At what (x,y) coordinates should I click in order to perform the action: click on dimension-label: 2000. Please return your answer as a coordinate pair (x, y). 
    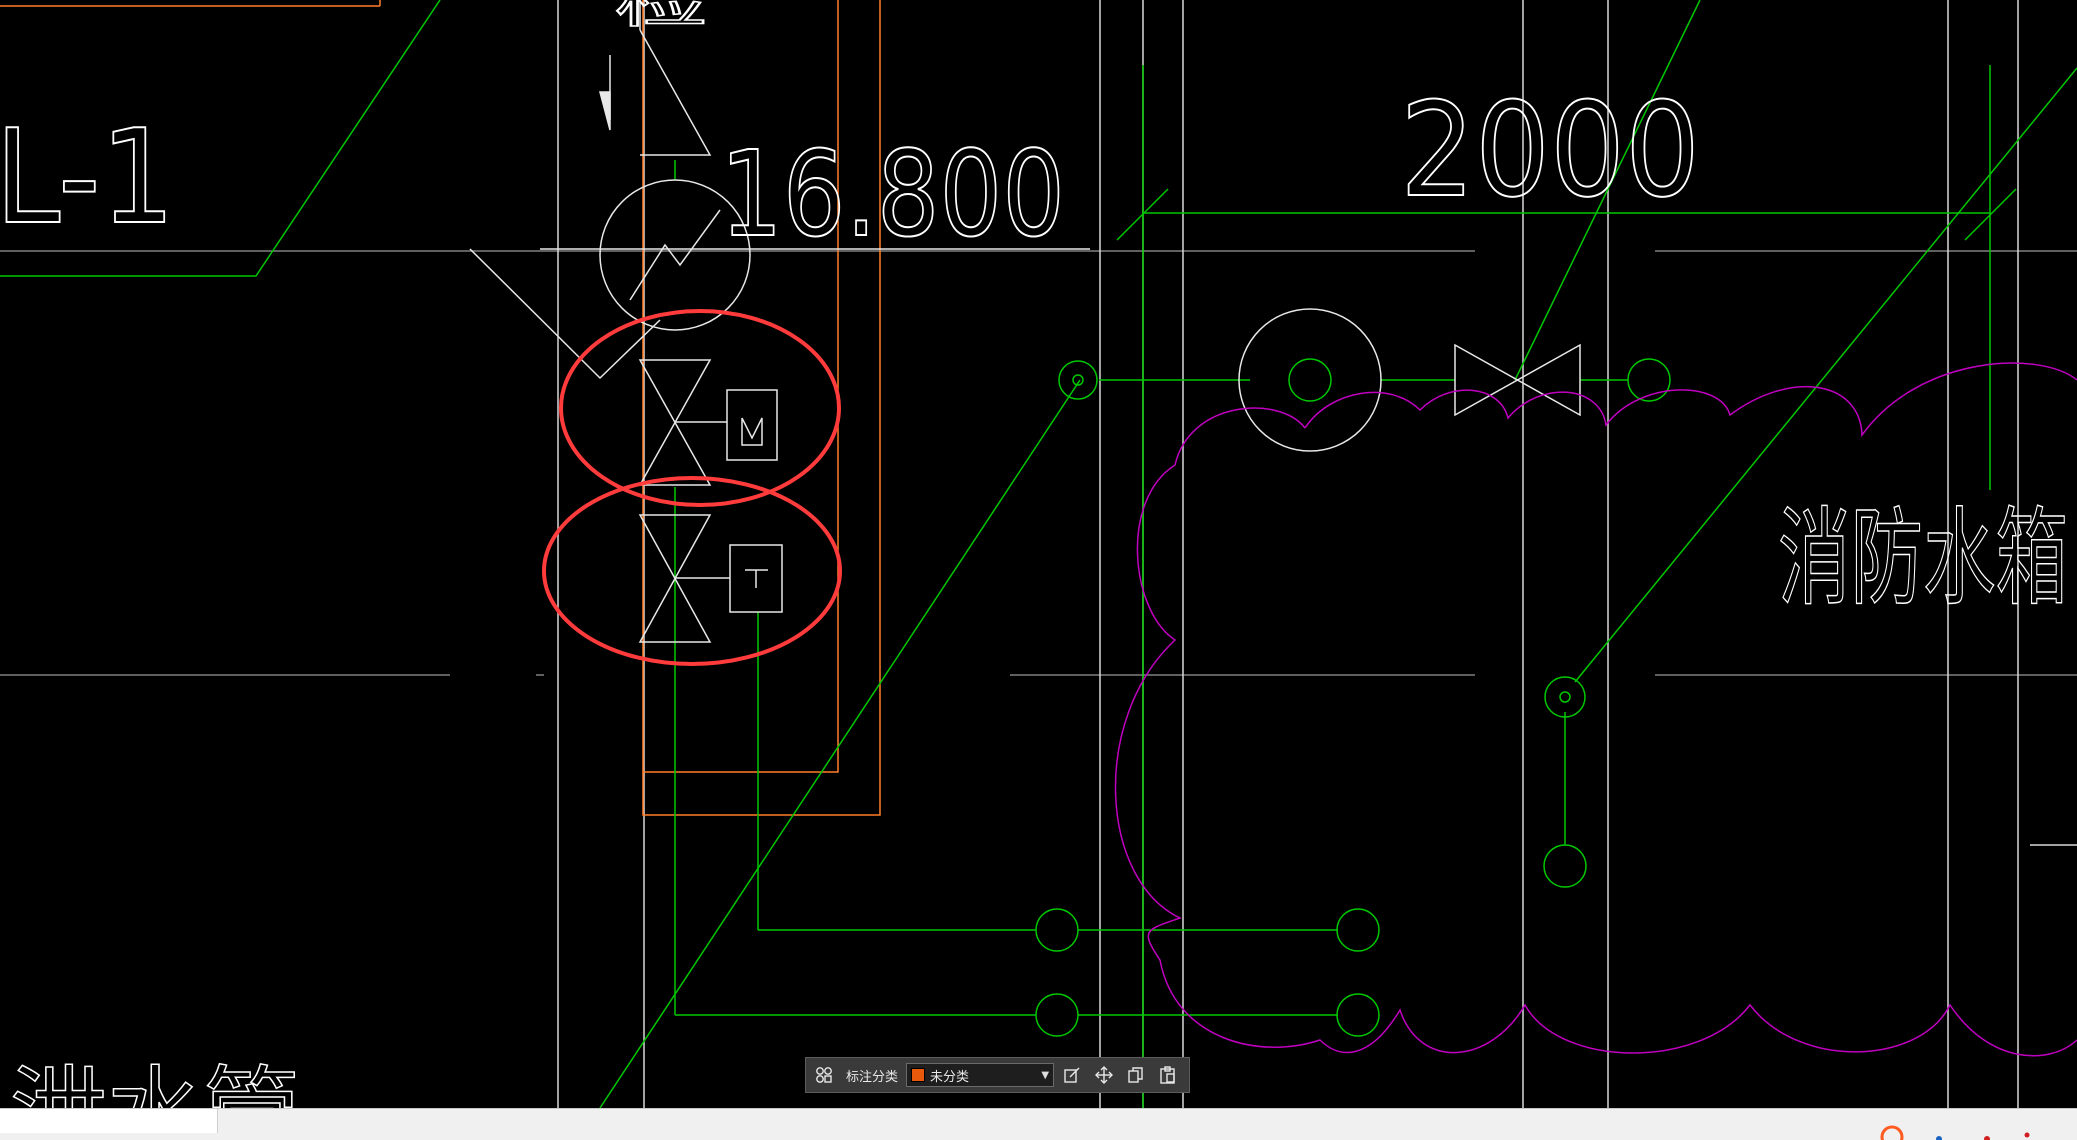
    Looking at the image, I should click on (1550, 150).